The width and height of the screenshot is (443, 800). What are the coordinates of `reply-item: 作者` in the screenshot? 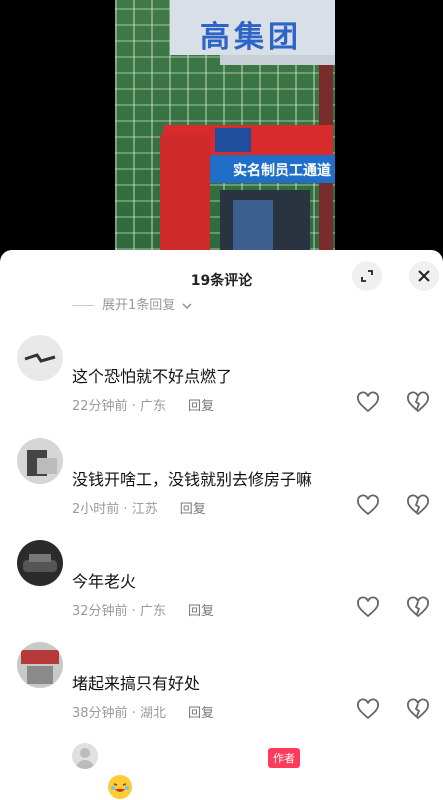 It's located at (221, 768).